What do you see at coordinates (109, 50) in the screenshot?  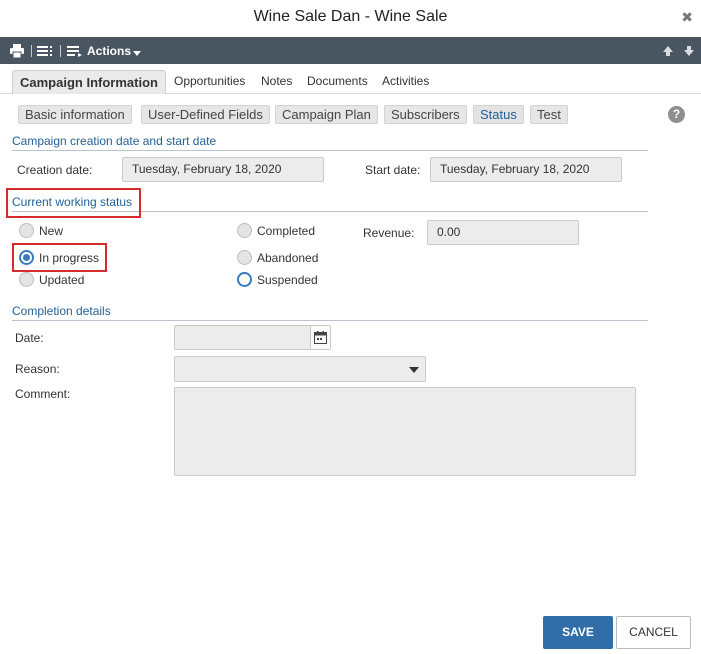 I see `actions-label: Actions` at bounding box center [109, 50].